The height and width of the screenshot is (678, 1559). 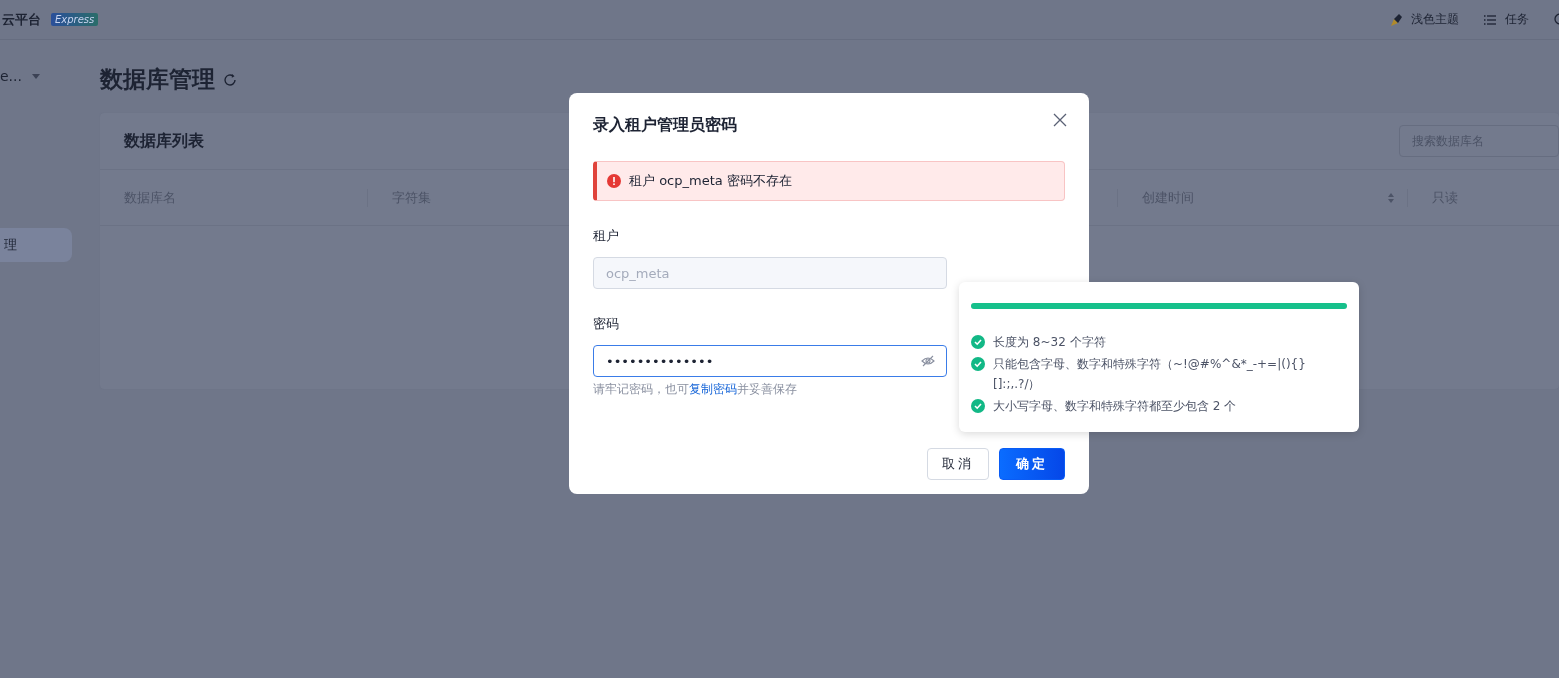 What do you see at coordinates (1424, 19) in the screenshot?
I see `theme-button: 浅色主题` at bounding box center [1424, 19].